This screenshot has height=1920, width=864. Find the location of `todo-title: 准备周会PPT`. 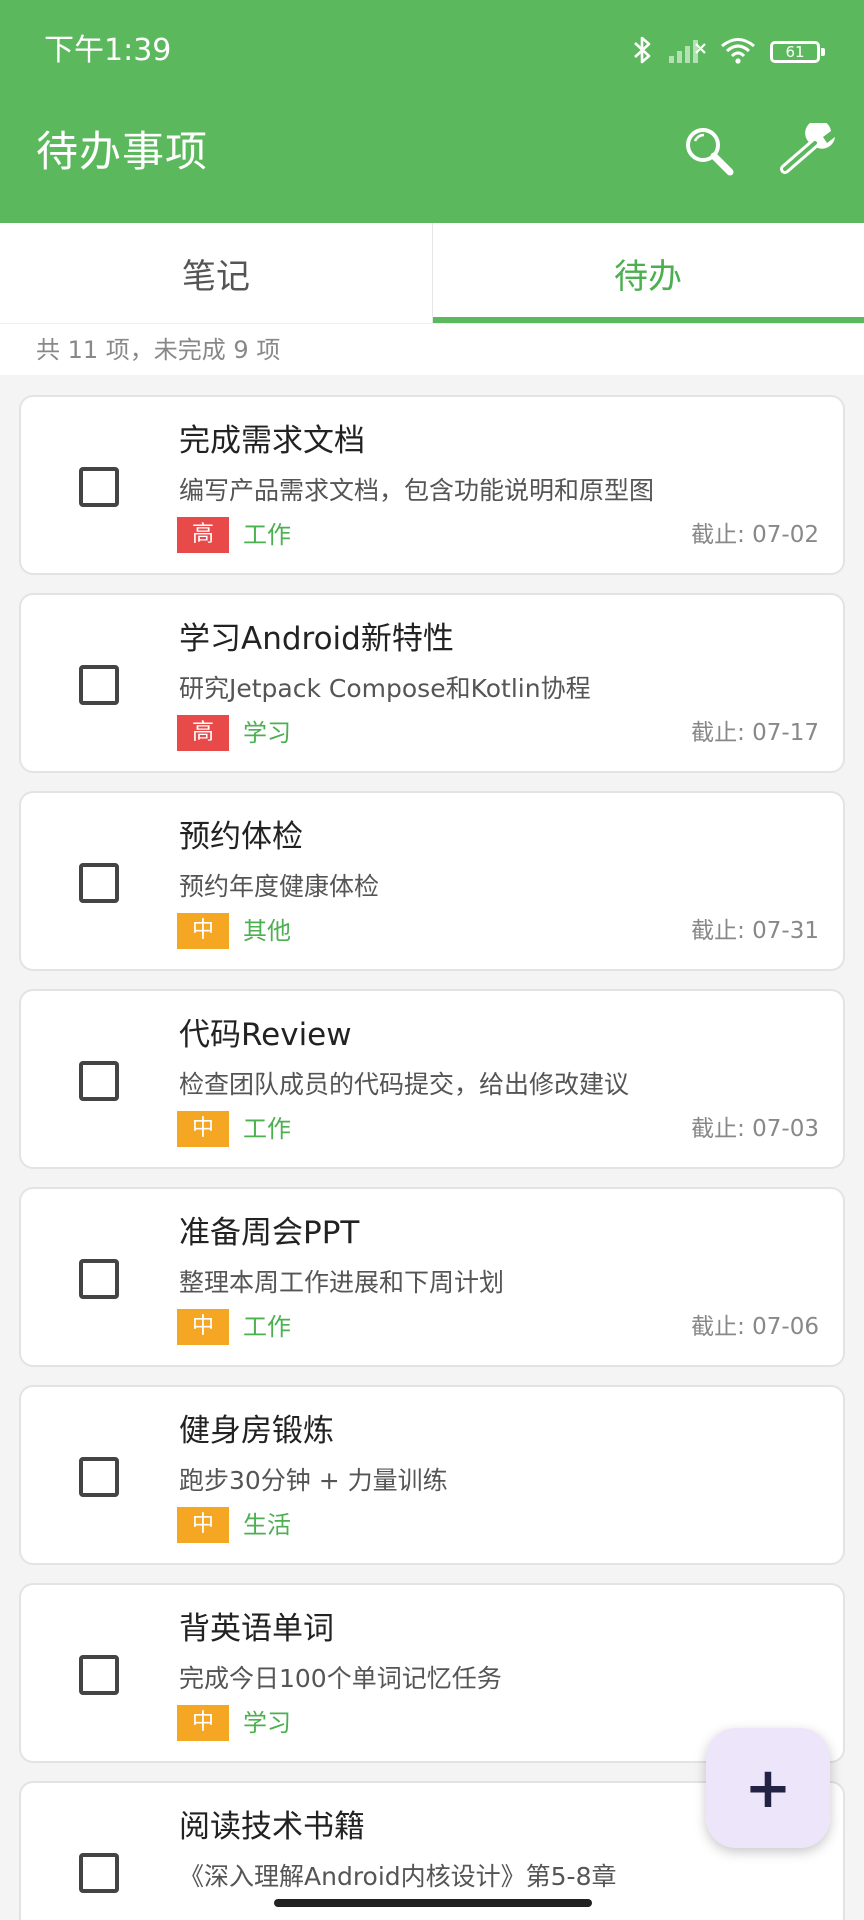

todo-title: 准备周会PPT is located at coordinates (269, 1233).